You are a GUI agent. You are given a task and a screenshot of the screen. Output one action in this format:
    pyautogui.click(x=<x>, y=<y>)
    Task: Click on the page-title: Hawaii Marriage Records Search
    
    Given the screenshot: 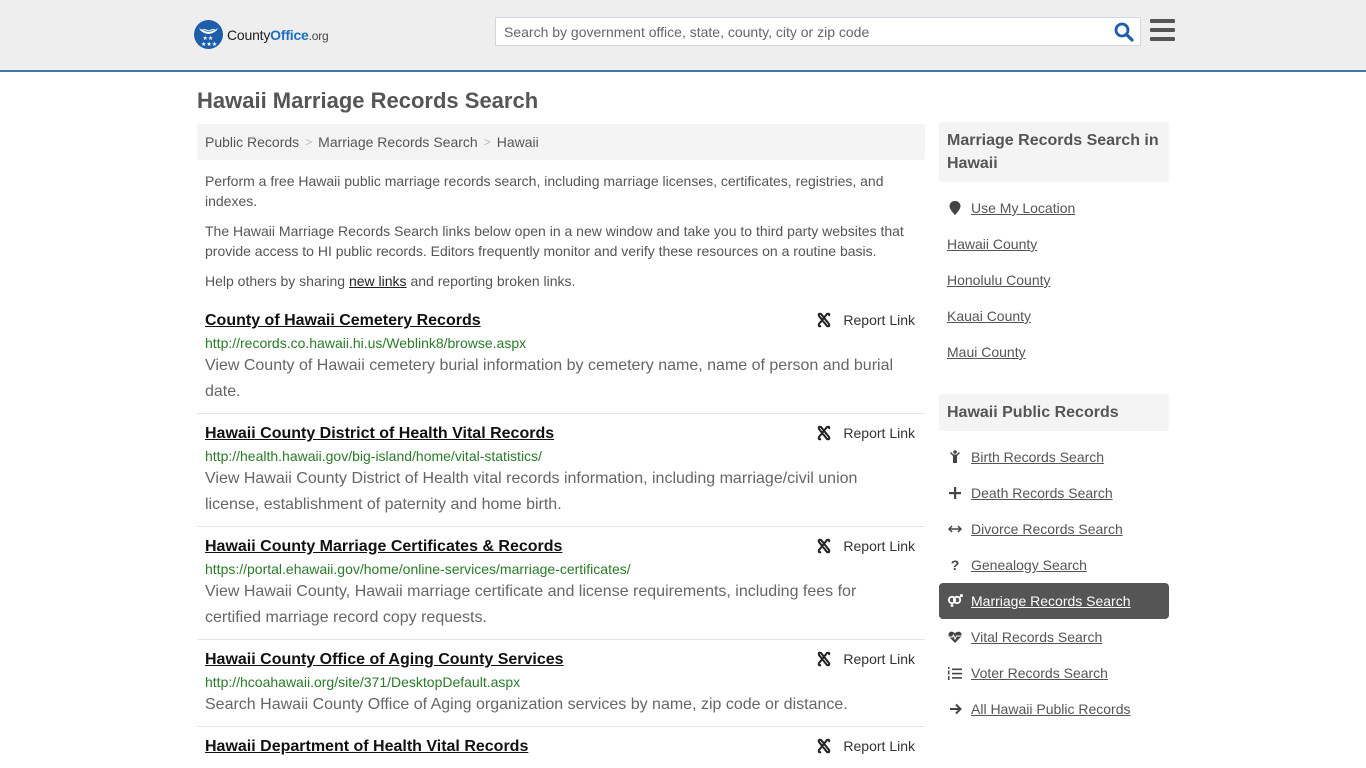 What is the action you would take?
    pyautogui.click(x=368, y=100)
    